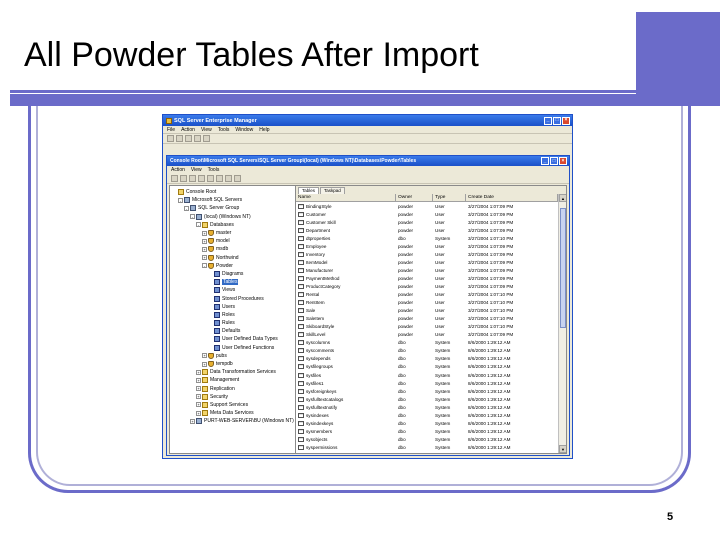 The width and height of the screenshot is (720, 540). What do you see at coordinates (232, 307) in the screenshot?
I see `tree-node: Users` at bounding box center [232, 307].